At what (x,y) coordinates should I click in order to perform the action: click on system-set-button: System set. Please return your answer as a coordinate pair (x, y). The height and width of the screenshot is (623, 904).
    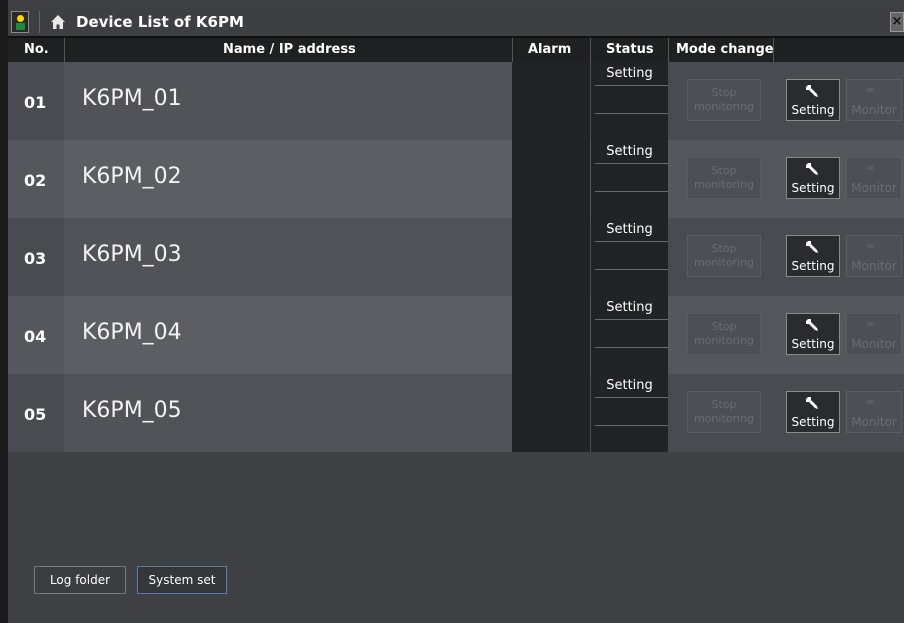
    Looking at the image, I should click on (182, 580).